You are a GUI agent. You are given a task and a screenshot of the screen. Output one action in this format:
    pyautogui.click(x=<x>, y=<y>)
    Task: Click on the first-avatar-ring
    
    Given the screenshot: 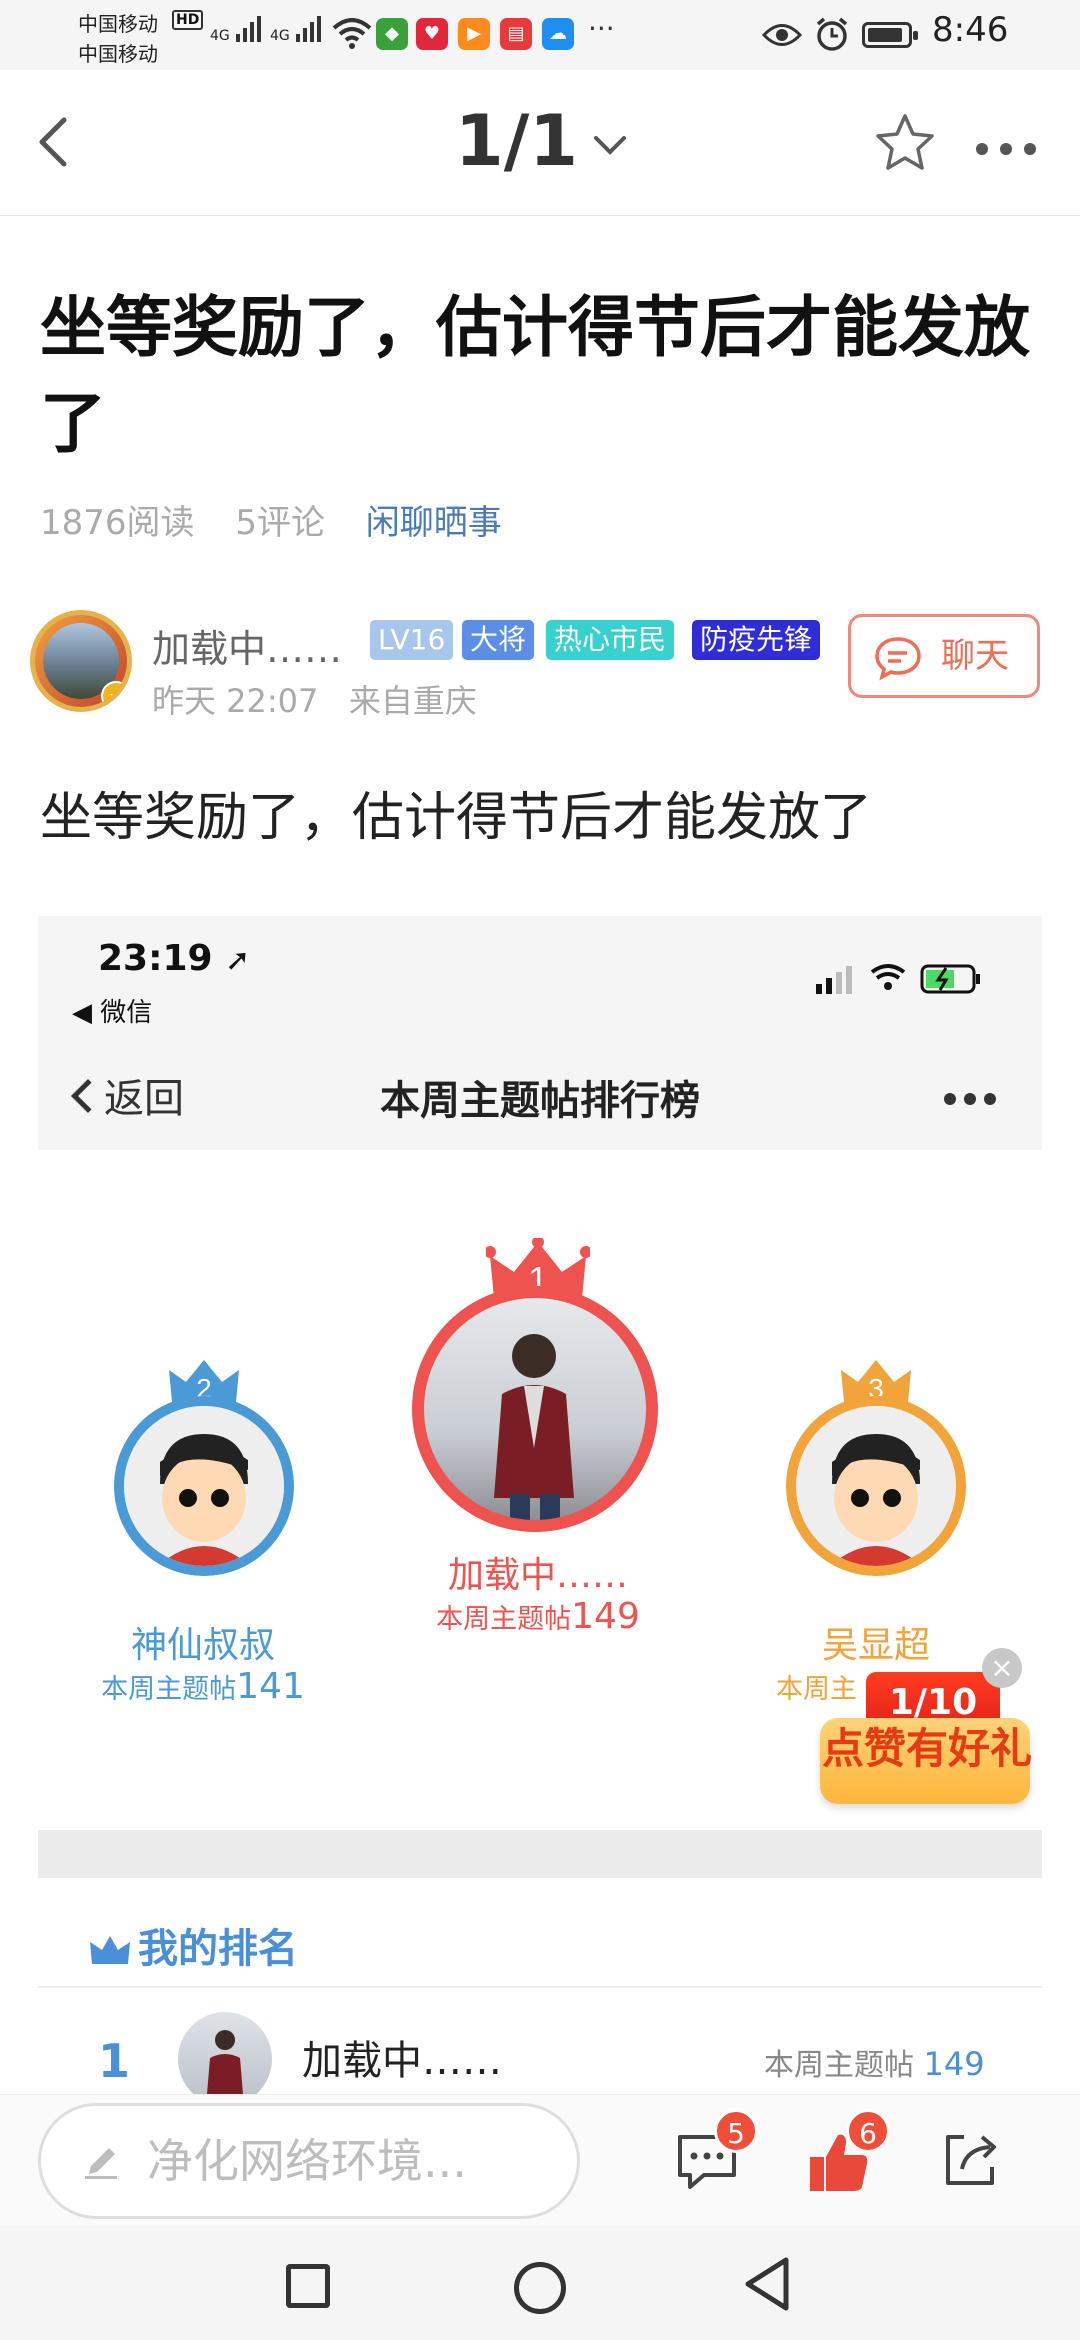 What is the action you would take?
    pyautogui.click(x=535, y=1409)
    